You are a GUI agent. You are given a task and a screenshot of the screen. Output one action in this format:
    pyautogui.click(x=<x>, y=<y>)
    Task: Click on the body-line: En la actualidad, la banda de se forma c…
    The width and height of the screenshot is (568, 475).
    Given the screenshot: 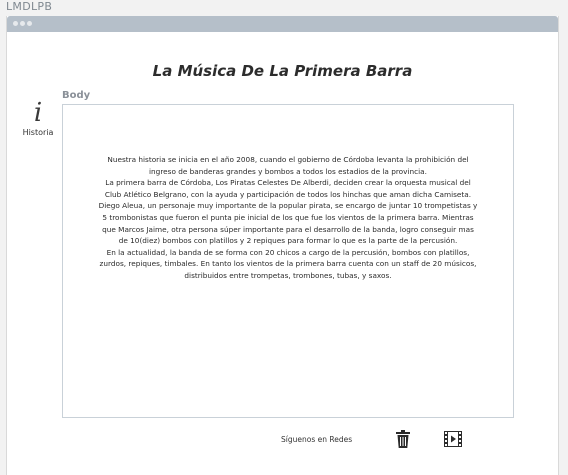 What is the action you would take?
    pyautogui.click(x=288, y=252)
    